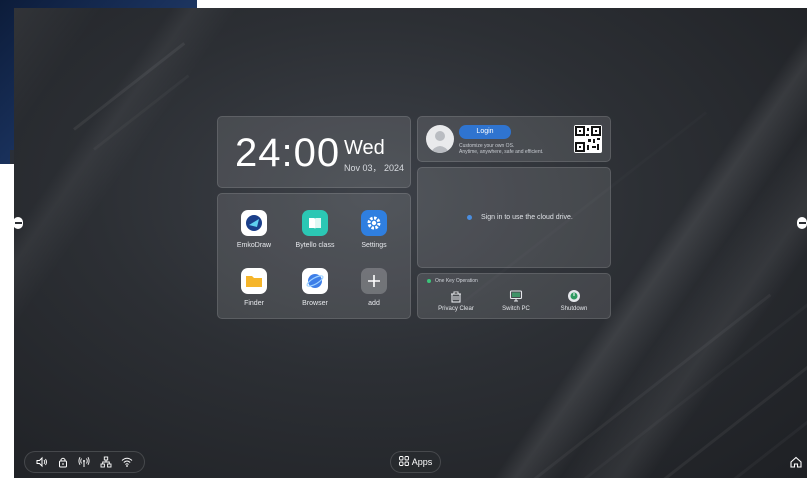 This screenshot has height=478, width=807. Describe the element at coordinates (501, 152) in the screenshot. I see `login-tagline-line: Anytime, anywhere, safe and efficient.` at that location.